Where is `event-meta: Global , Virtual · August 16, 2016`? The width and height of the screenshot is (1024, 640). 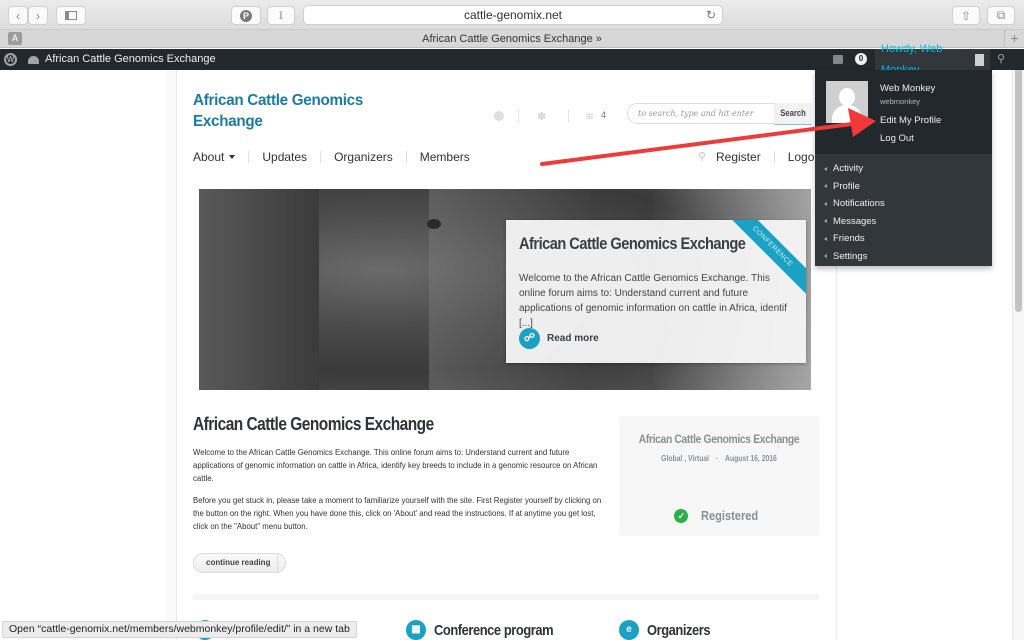
event-meta: Global , Virtual · August 16, 2016 is located at coordinates (719, 458).